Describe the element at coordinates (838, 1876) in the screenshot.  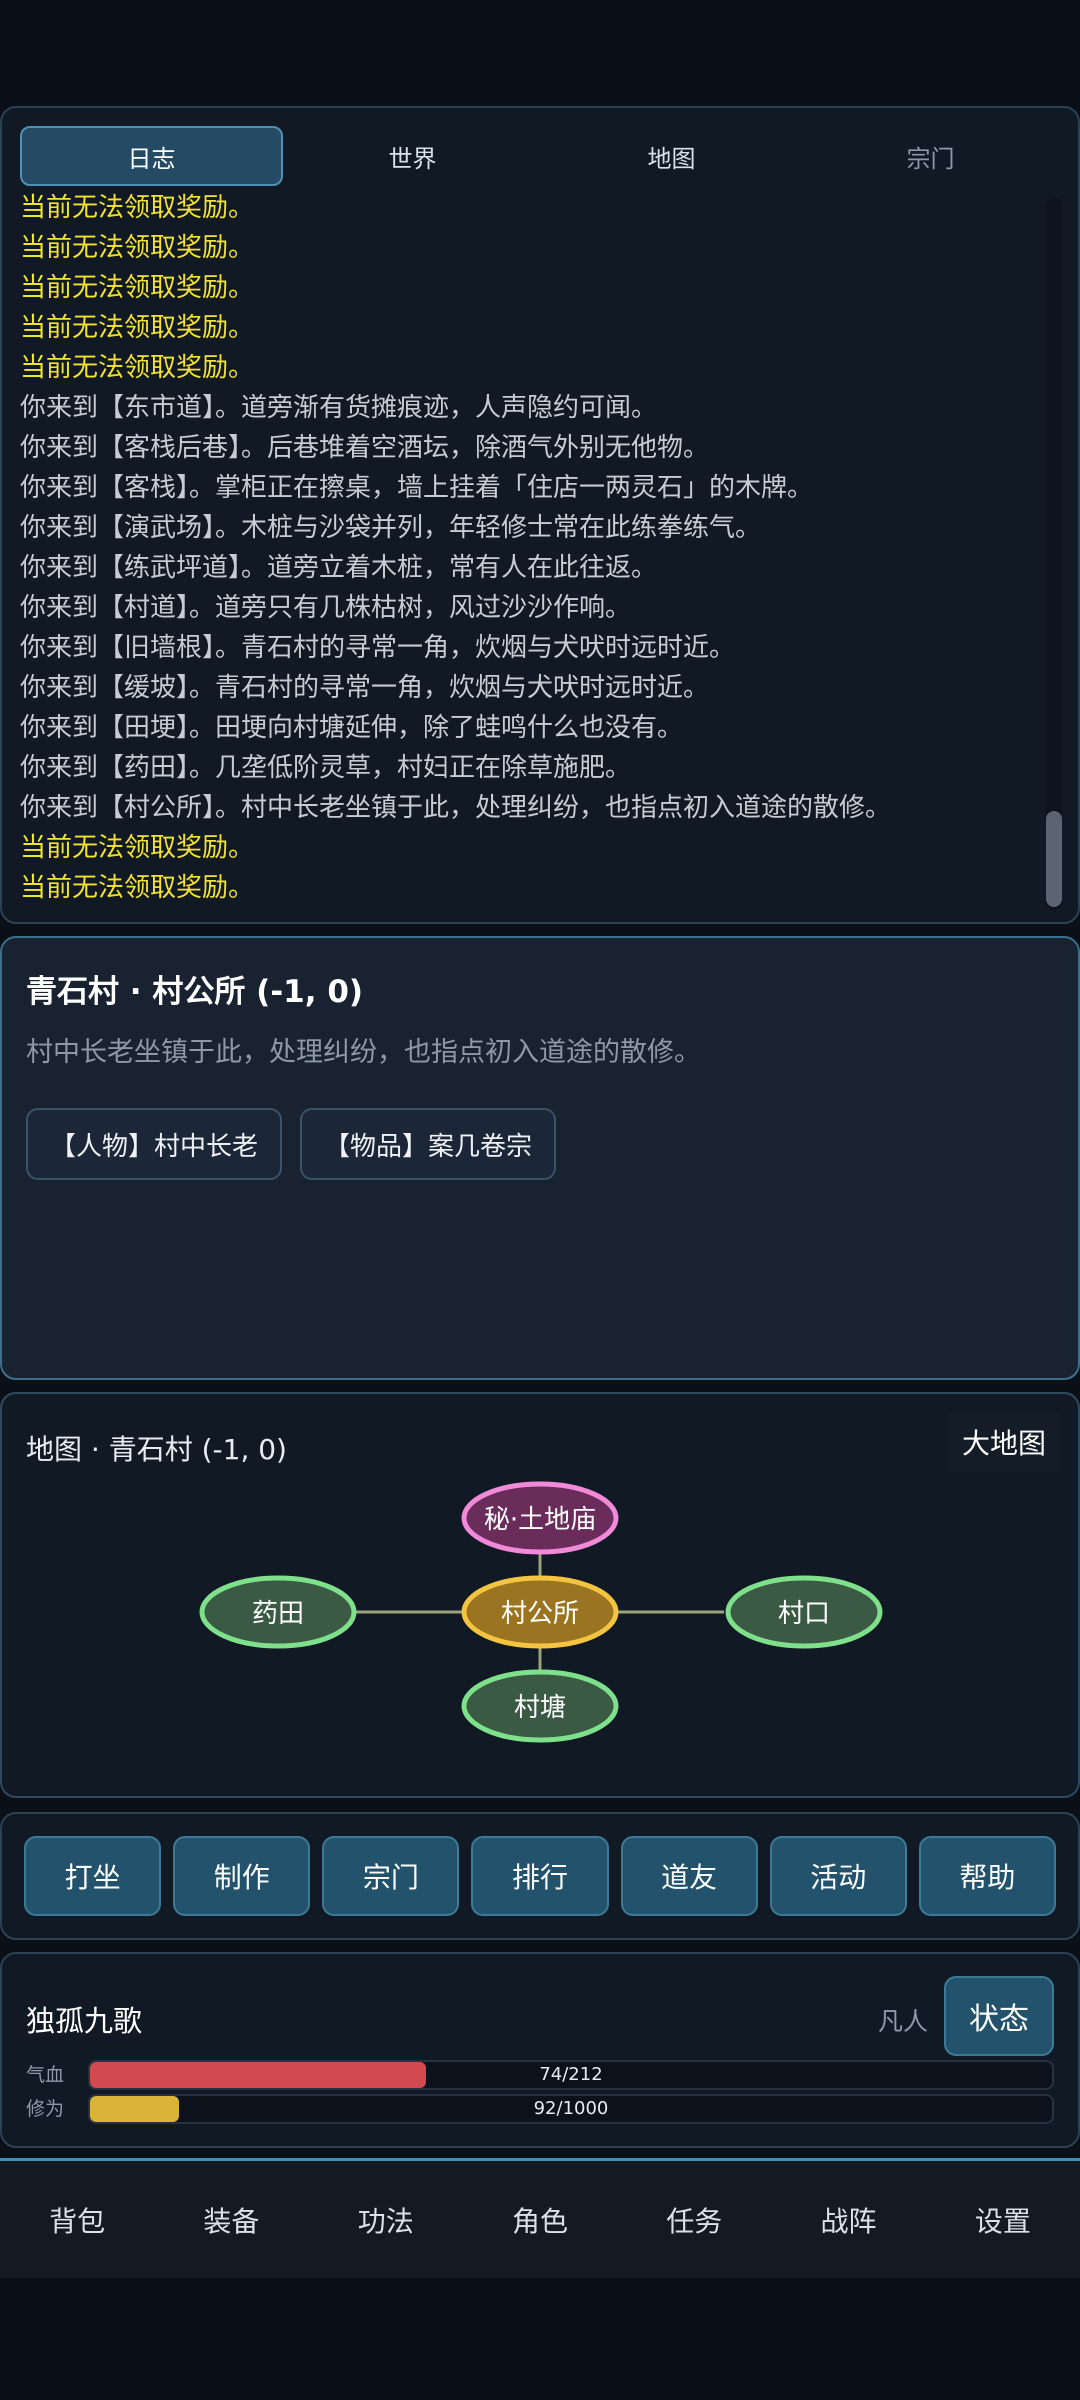
I see `events-button: 活动` at that location.